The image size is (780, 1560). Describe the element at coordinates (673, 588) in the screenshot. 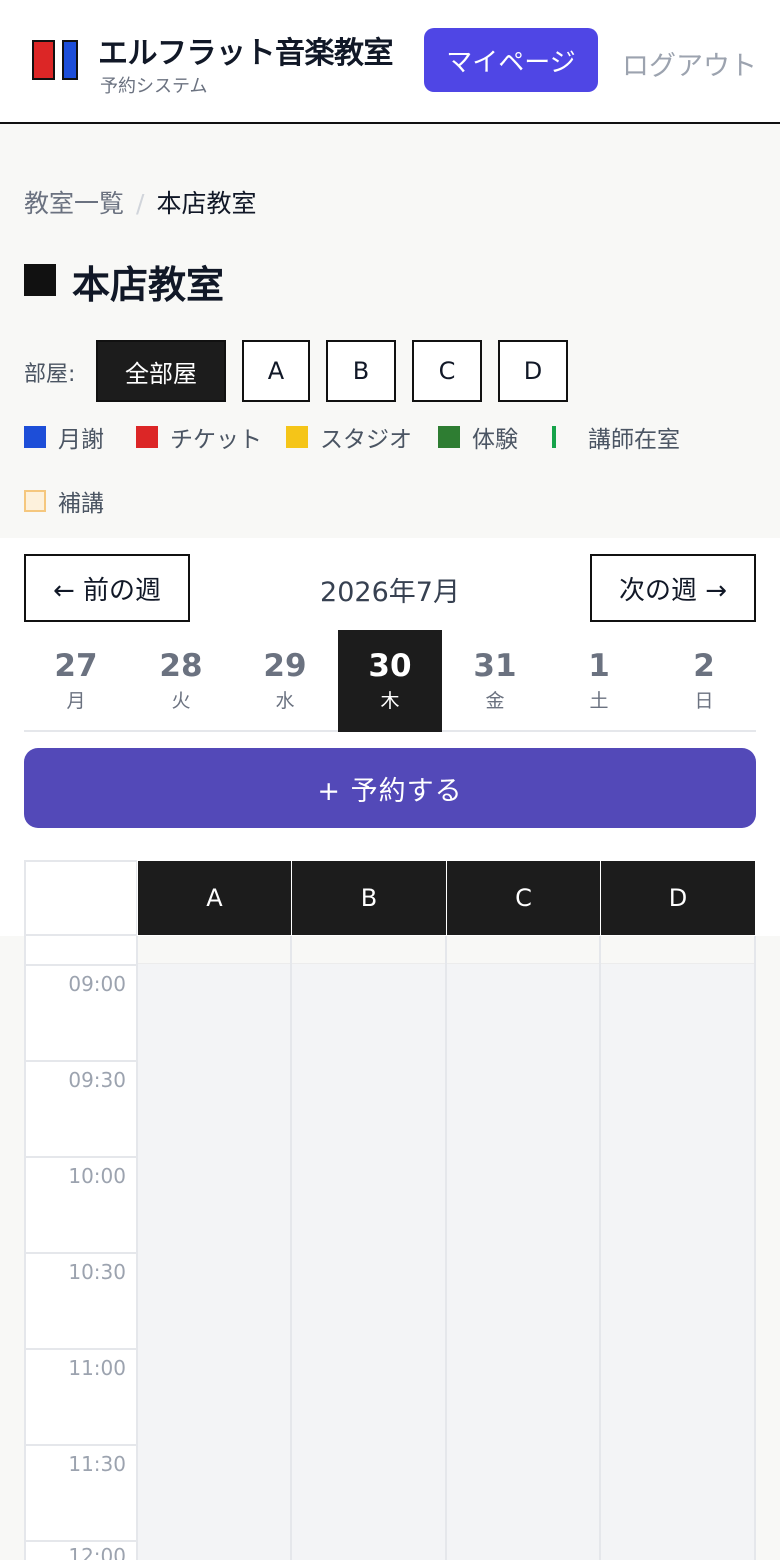

I see `next-week-button: 次の週 →` at that location.